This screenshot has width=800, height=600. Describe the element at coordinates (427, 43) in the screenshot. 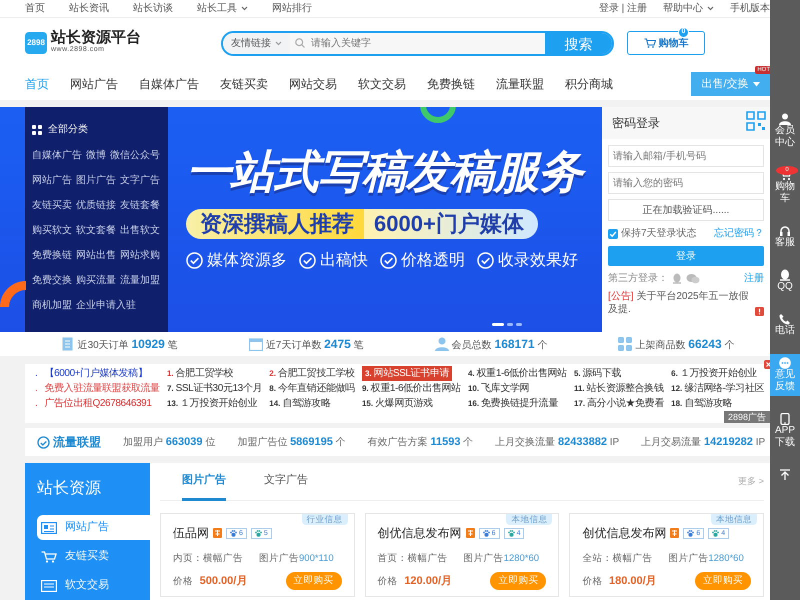

I see `search-field: 请输入关键字` at that location.